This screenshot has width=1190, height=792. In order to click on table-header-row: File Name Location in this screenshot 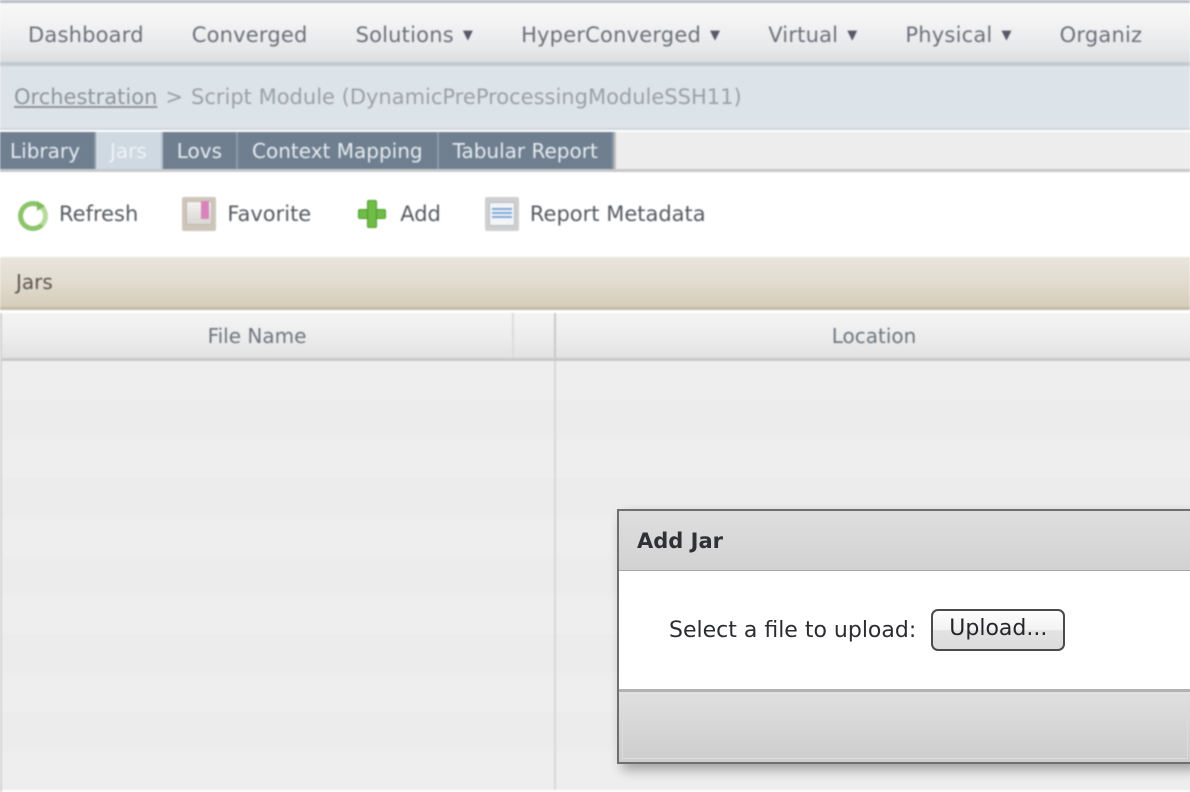, I will do `click(596, 337)`.